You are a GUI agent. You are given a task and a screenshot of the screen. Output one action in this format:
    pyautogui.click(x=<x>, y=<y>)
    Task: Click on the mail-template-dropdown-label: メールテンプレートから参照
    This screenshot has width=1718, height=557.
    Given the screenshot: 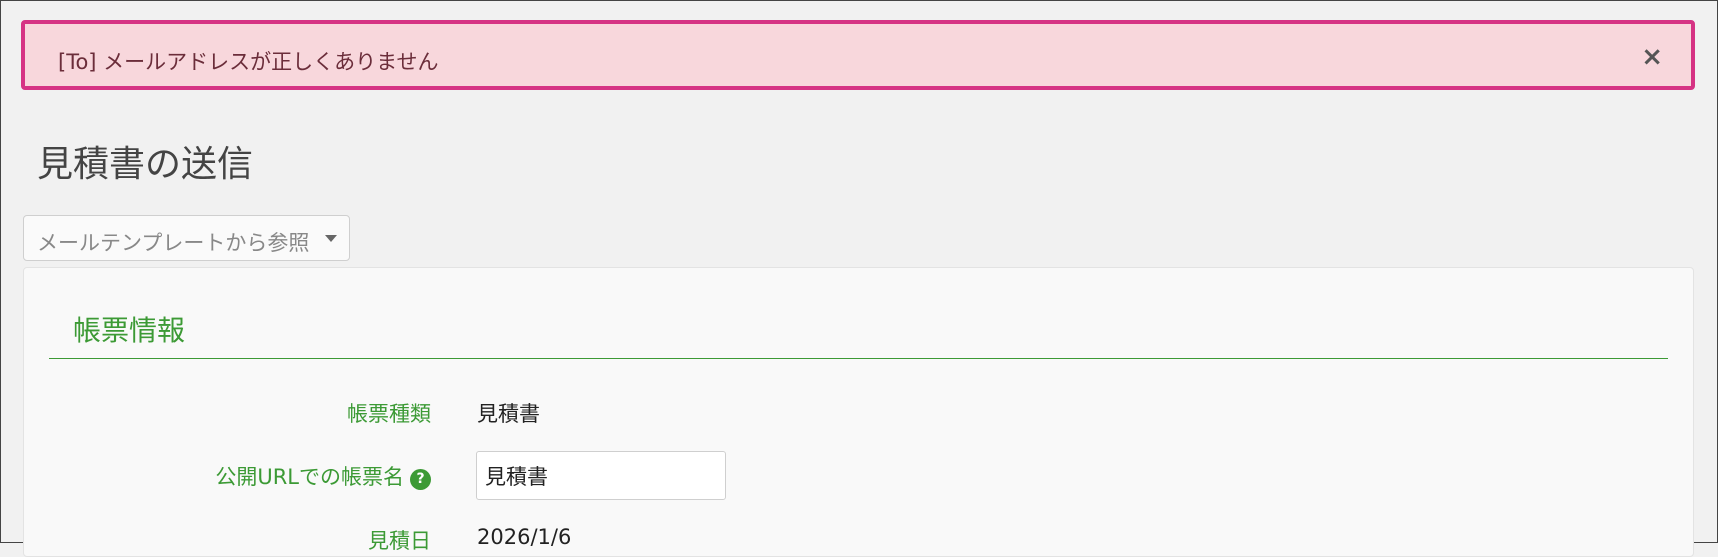 What is the action you would take?
    pyautogui.click(x=173, y=243)
    